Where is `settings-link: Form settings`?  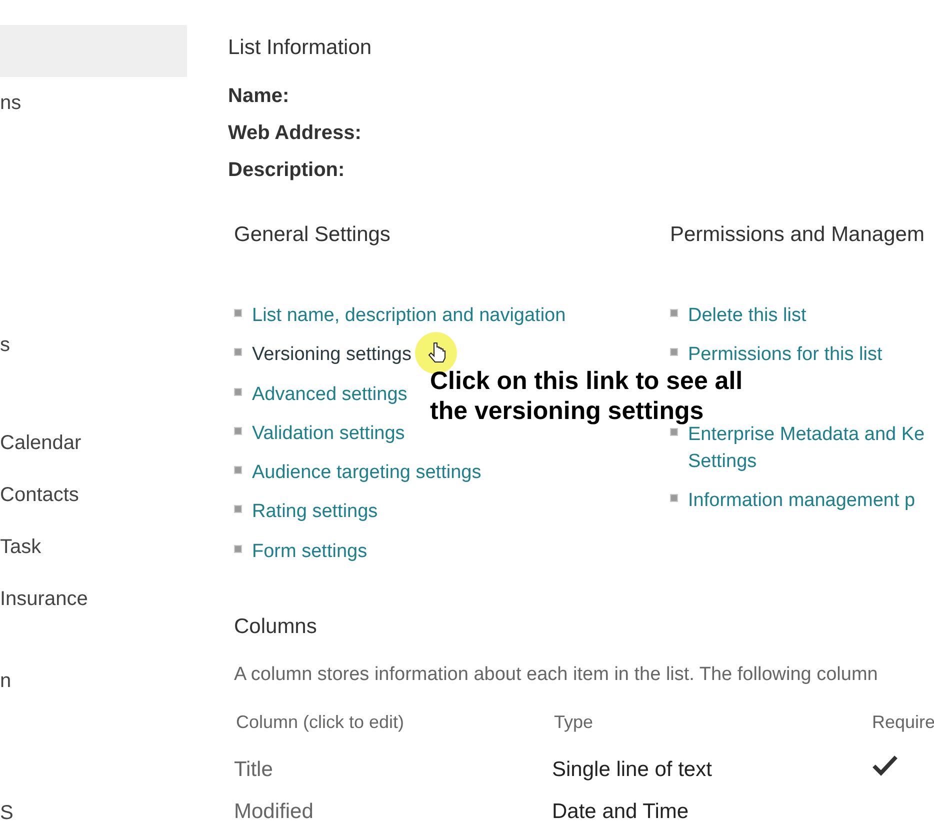 settings-link: Form settings is located at coordinates (310, 552).